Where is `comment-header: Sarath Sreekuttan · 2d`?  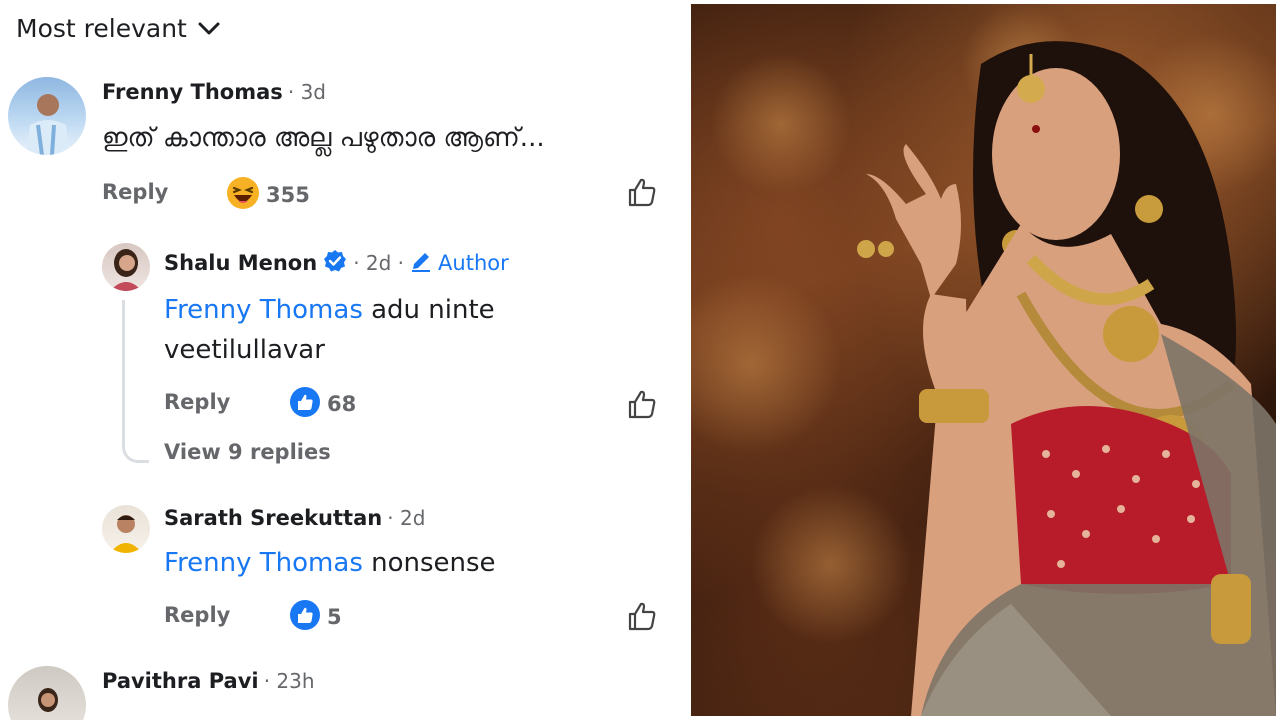
comment-header: Sarath Sreekuttan · 2d is located at coordinates (294, 518).